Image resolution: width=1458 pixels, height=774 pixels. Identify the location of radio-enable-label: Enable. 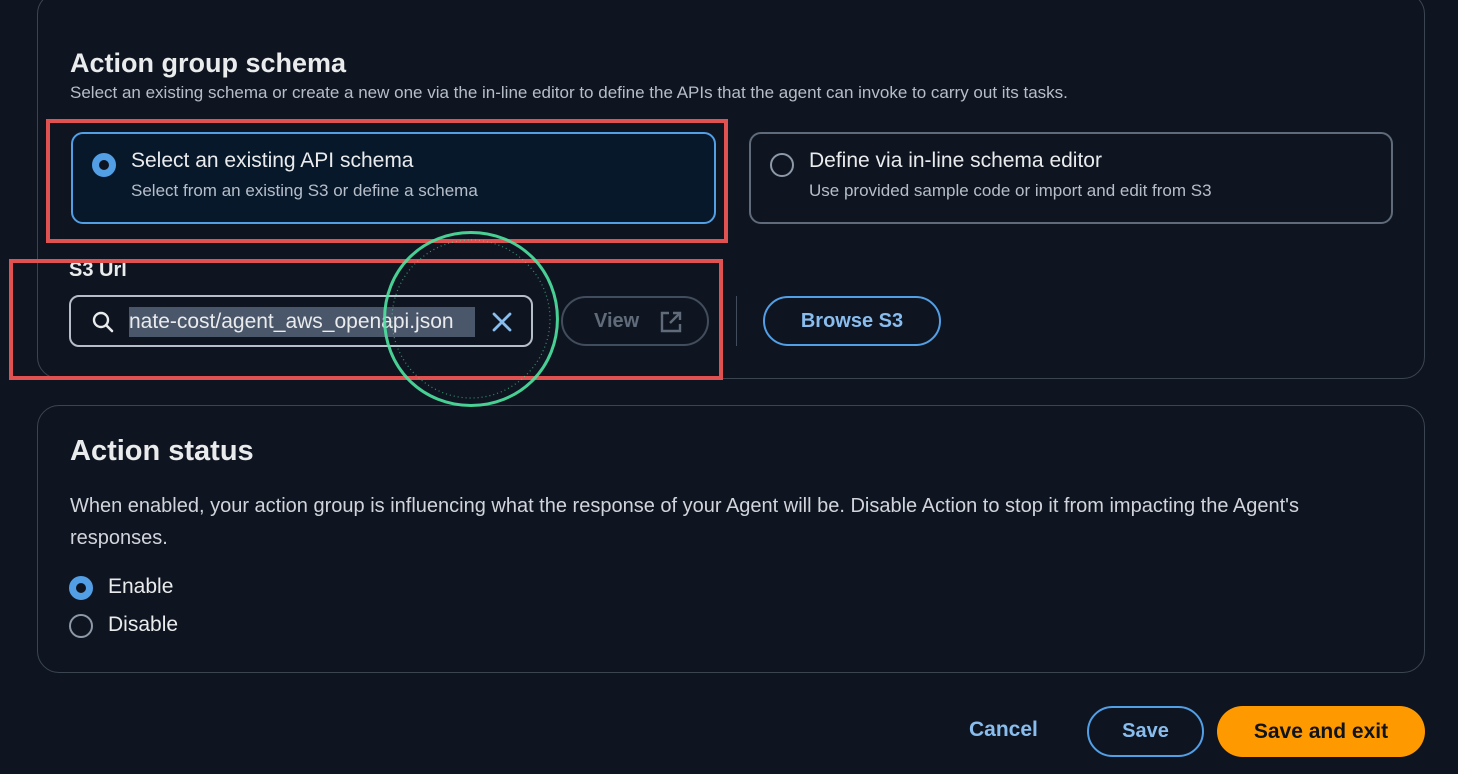
(141, 586).